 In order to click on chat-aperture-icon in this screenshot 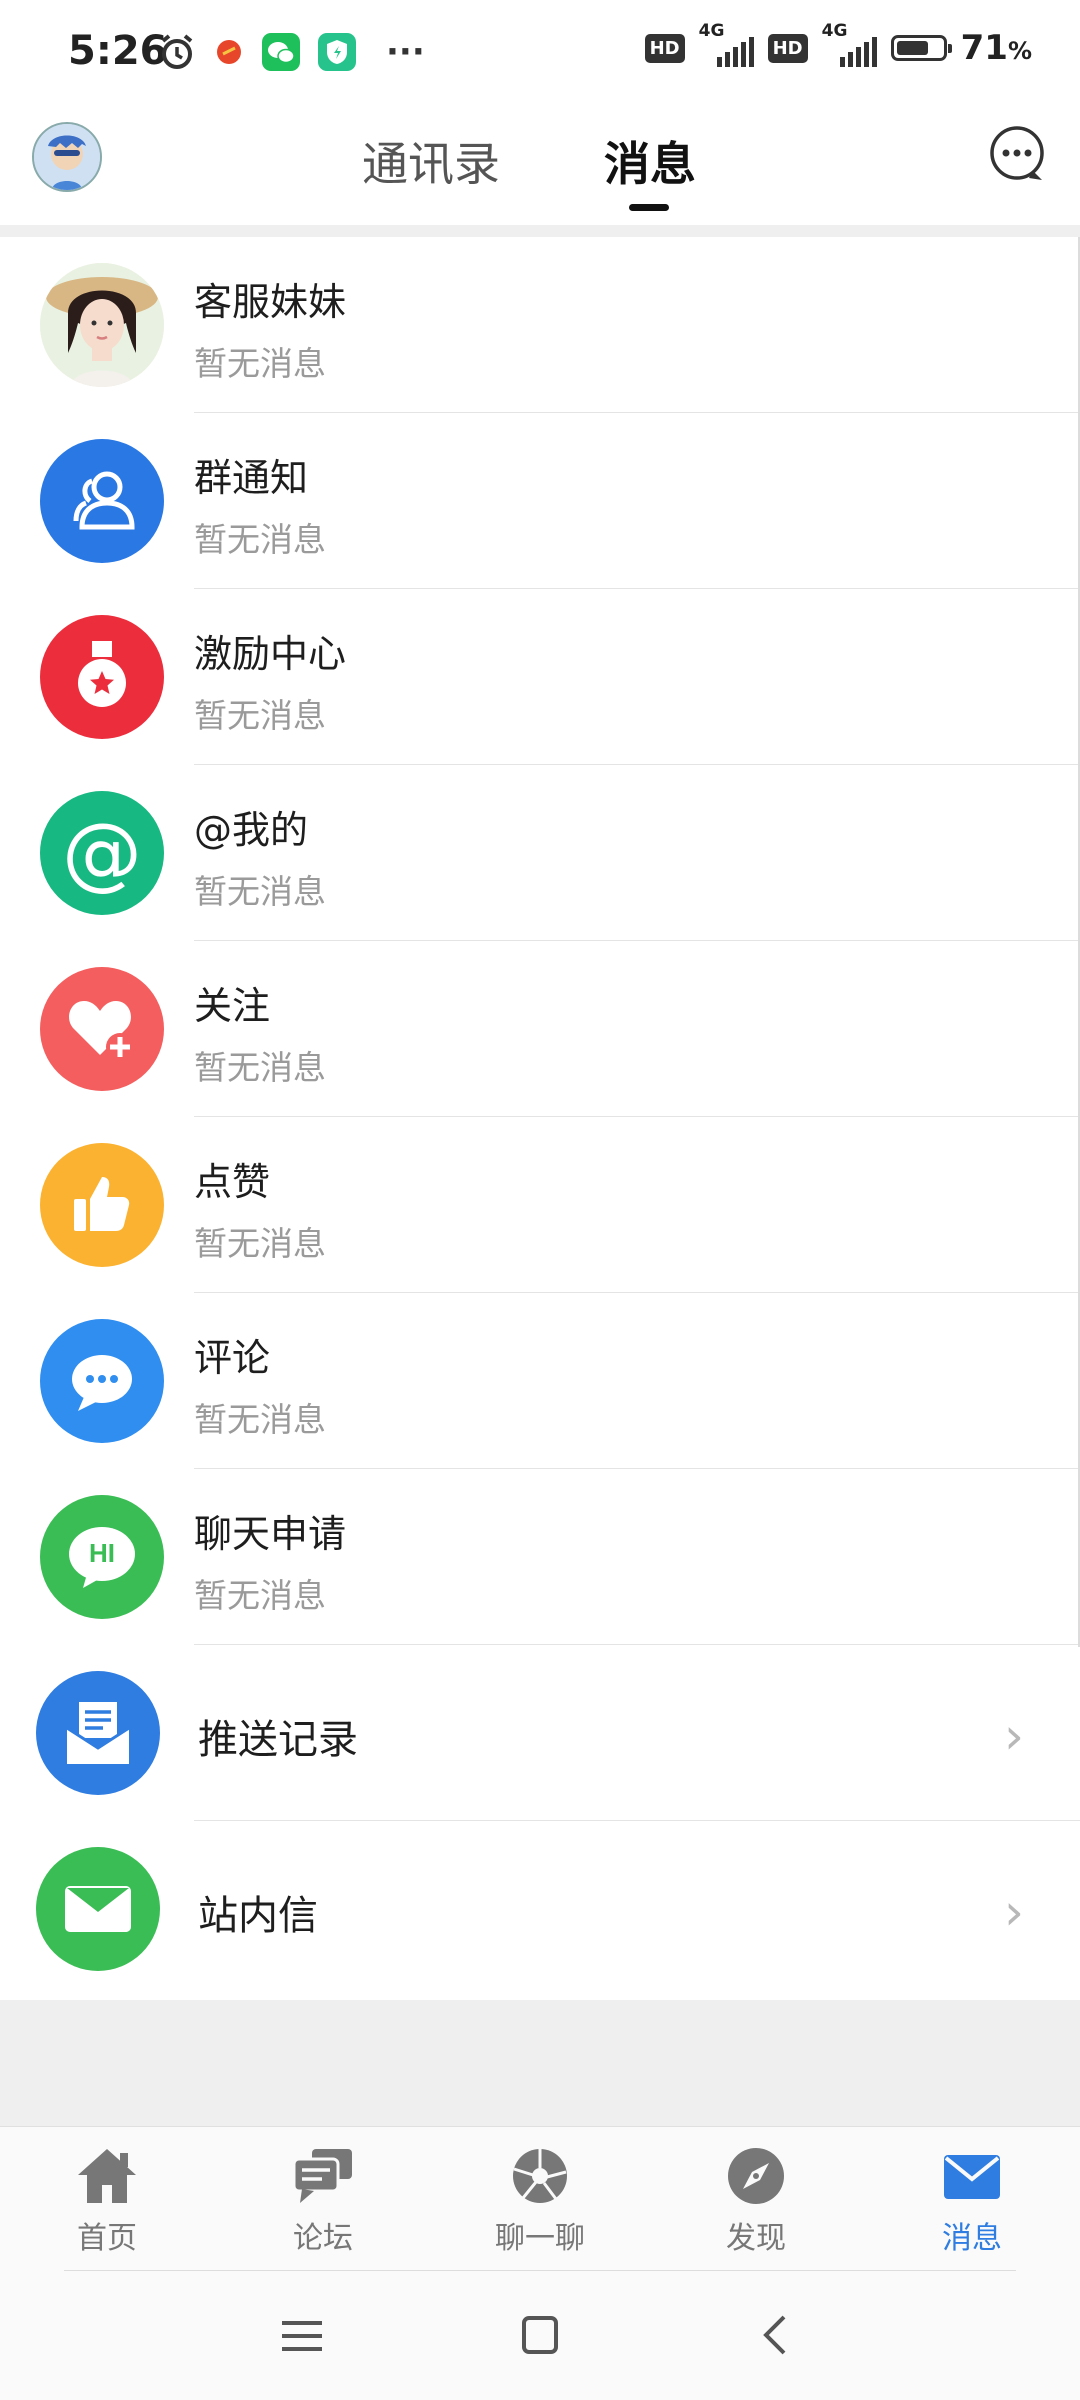, I will do `click(540, 2176)`.